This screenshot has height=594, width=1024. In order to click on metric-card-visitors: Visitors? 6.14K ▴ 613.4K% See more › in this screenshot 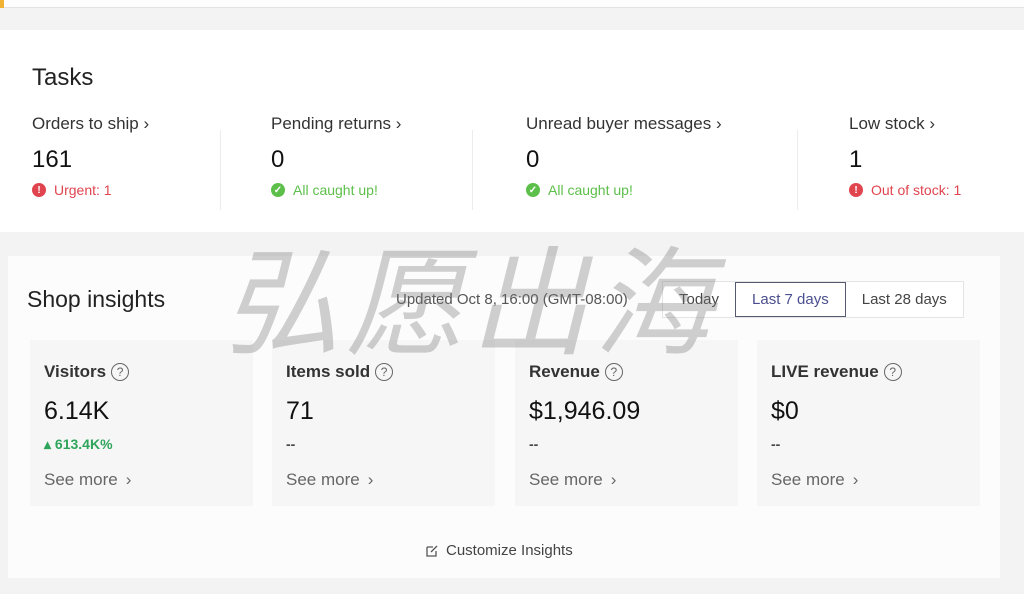, I will do `click(141, 423)`.